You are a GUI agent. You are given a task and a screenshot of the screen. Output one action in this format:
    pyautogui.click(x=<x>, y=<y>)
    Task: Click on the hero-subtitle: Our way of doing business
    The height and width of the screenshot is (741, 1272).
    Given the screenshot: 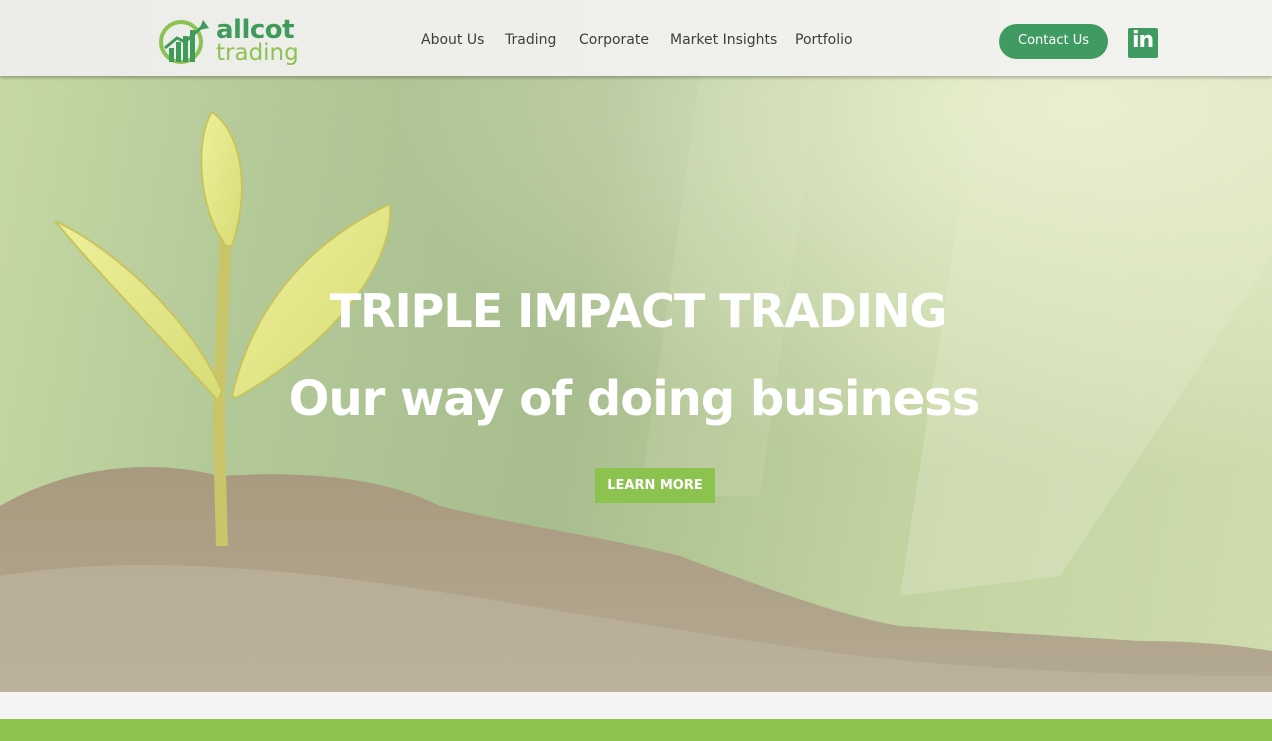 What is the action you would take?
    pyautogui.click(x=634, y=399)
    